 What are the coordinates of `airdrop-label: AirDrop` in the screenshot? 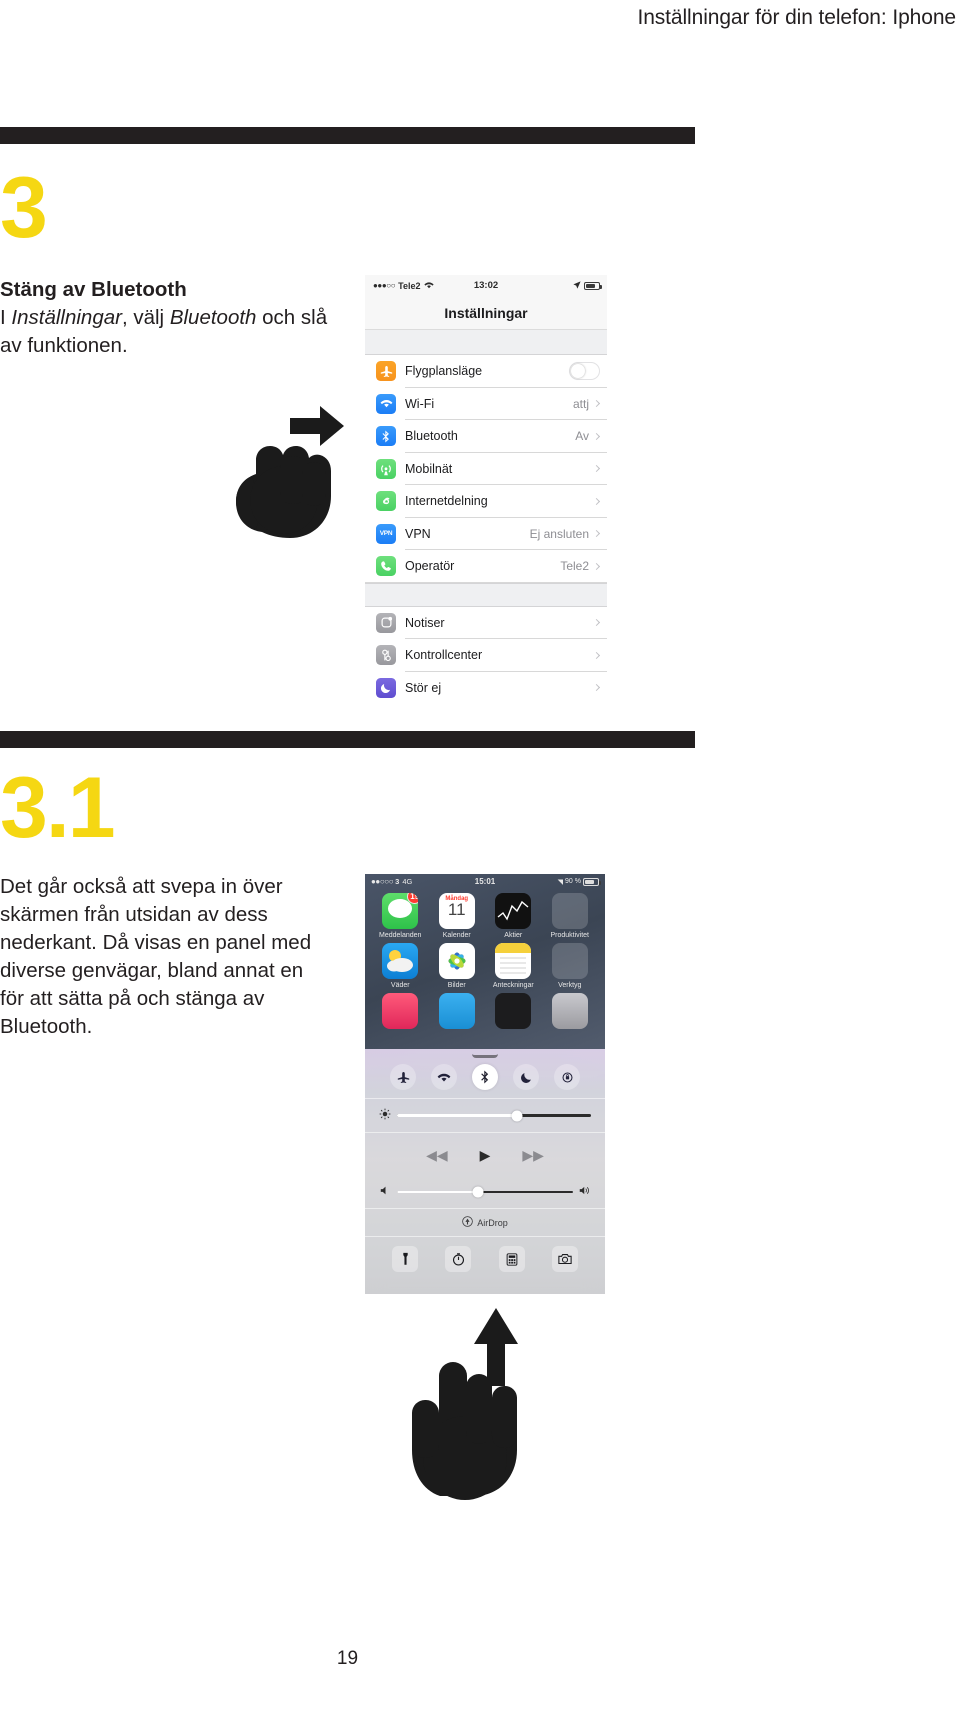 It's located at (492, 1222).